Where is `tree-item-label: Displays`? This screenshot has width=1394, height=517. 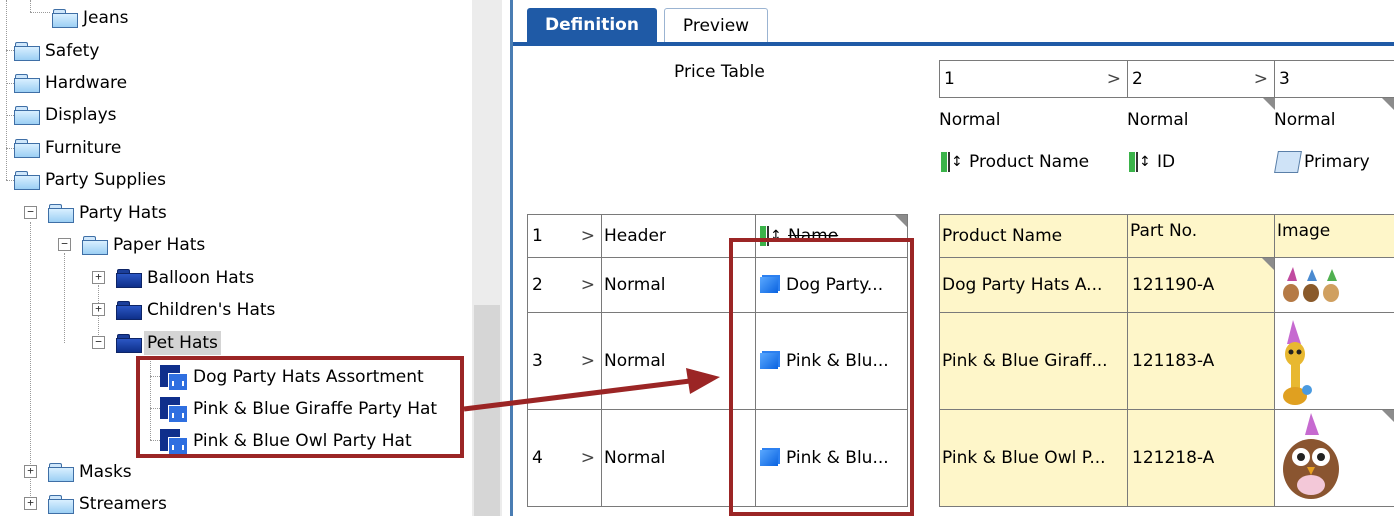 tree-item-label: Displays is located at coordinates (81, 115).